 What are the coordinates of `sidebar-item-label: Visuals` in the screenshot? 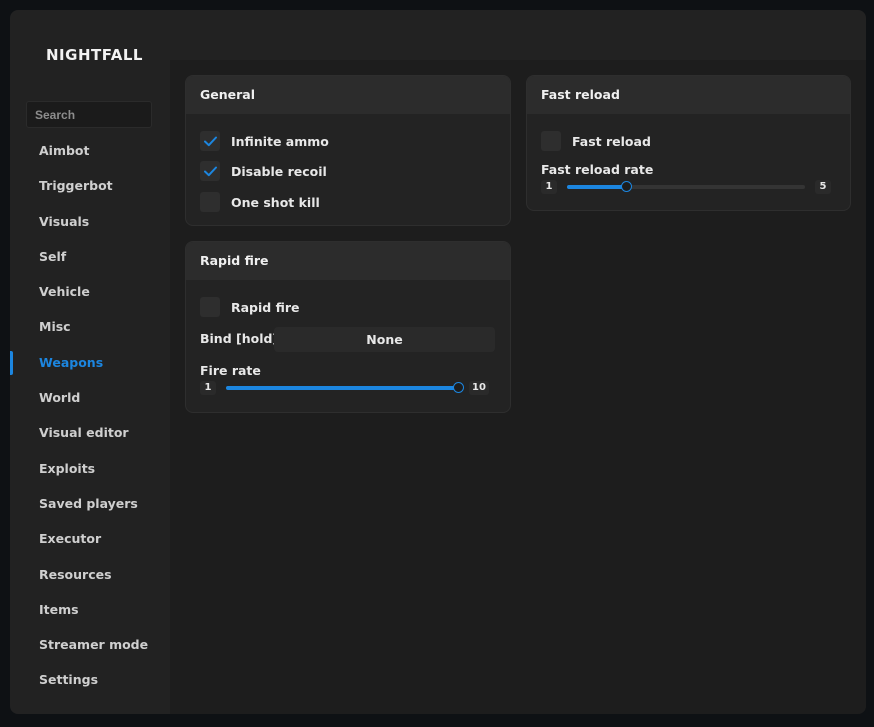 It's located at (64, 221).